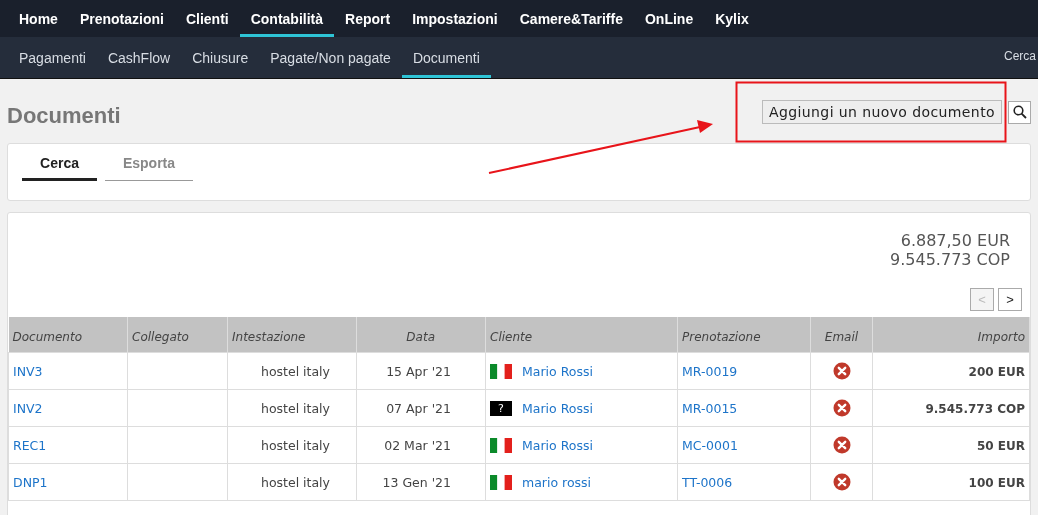  I want to click on add-document-button: Aggiungi un nuovo documento, so click(881, 112).